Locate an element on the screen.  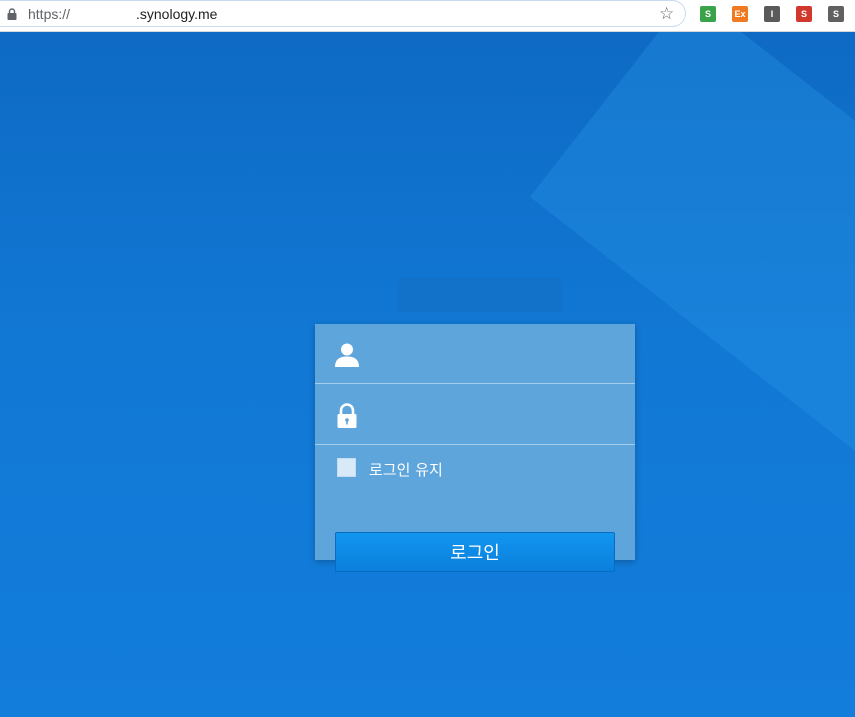
url-scheme: https:// is located at coordinates (49, 14).